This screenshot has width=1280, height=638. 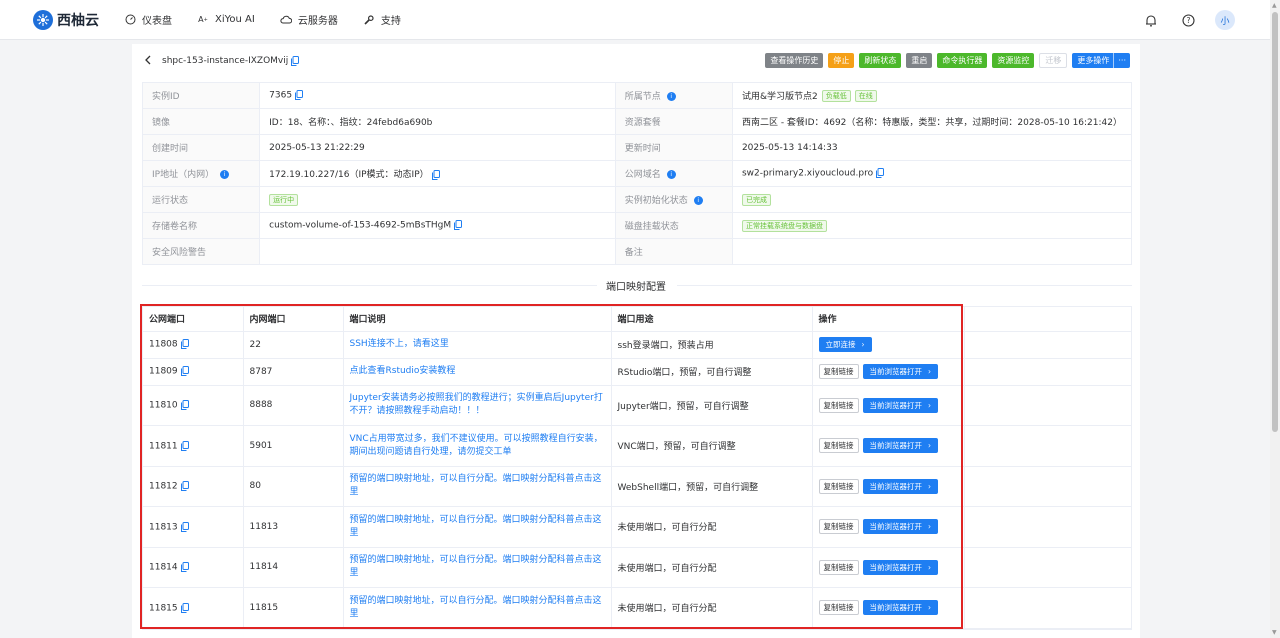 What do you see at coordinates (225, 61) in the screenshot?
I see `instance-name: shpc-153-instance-IXZOMvij` at bounding box center [225, 61].